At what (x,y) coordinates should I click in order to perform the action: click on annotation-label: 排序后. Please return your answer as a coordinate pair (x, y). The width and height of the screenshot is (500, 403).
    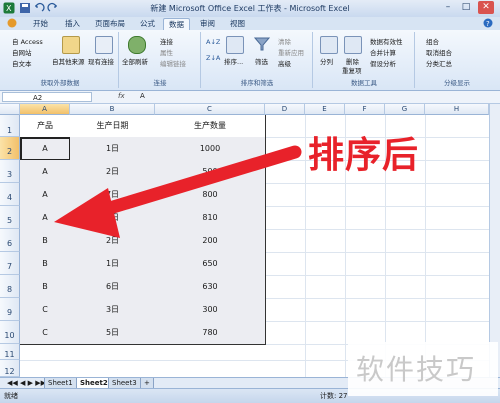
    Looking at the image, I should click on (364, 155).